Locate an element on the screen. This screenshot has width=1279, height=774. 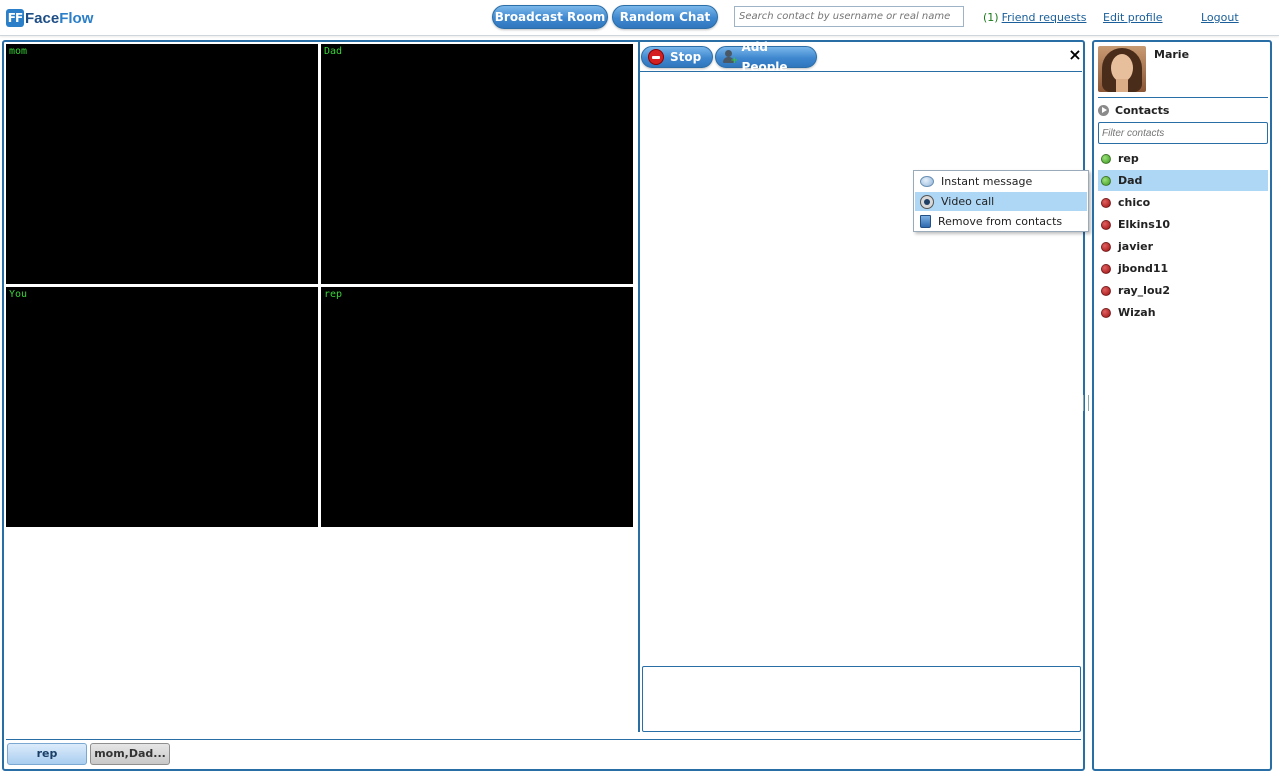
broadcast-room-button: Broadcast Room is located at coordinates (550, 17).